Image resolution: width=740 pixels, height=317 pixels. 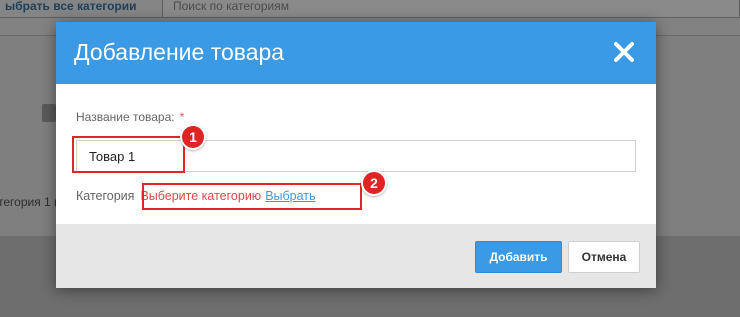 I want to click on product-name-label-text: Название товара:, so click(x=125, y=117).